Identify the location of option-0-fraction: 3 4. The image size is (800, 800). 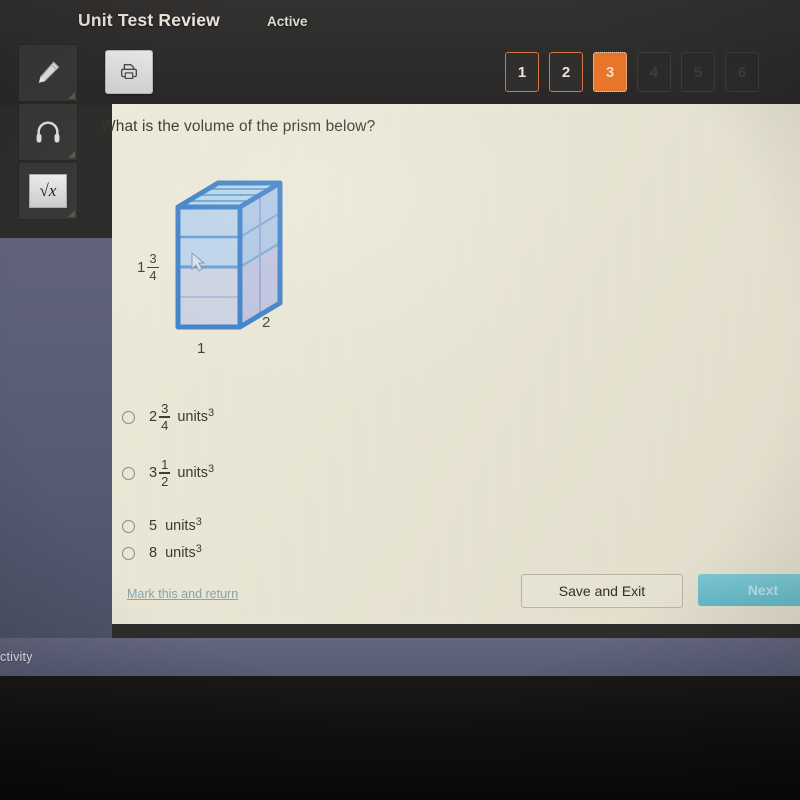
(165, 417).